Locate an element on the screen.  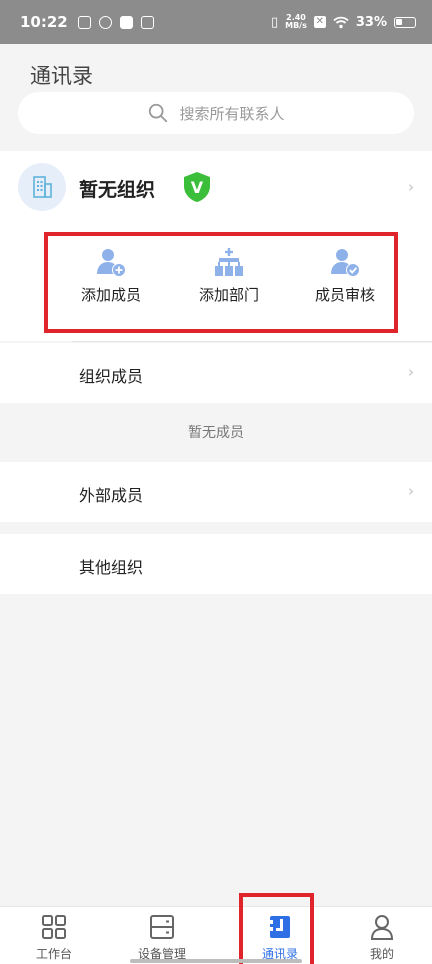
tiktok-icon is located at coordinates (126, 22).